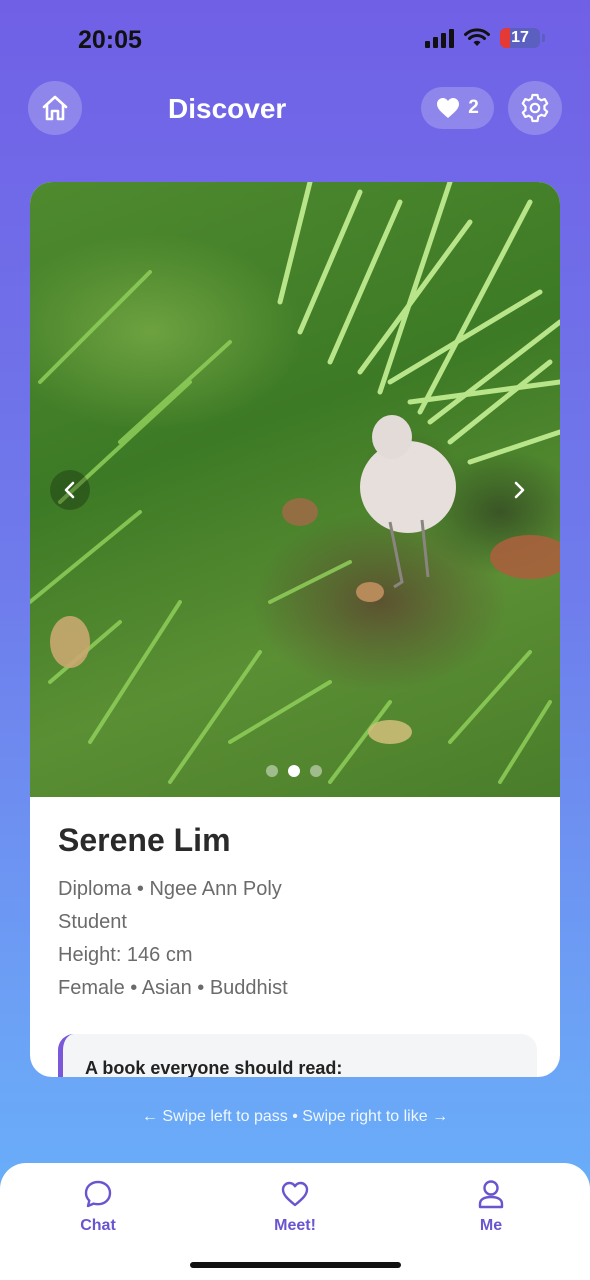 Image resolution: width=590 pixels, height=1280 pixels. What do you see at coordinates (125, 955) in the screenshot?
I see `profile-height: Height: 146 cm` at bounding box center [125, 955].